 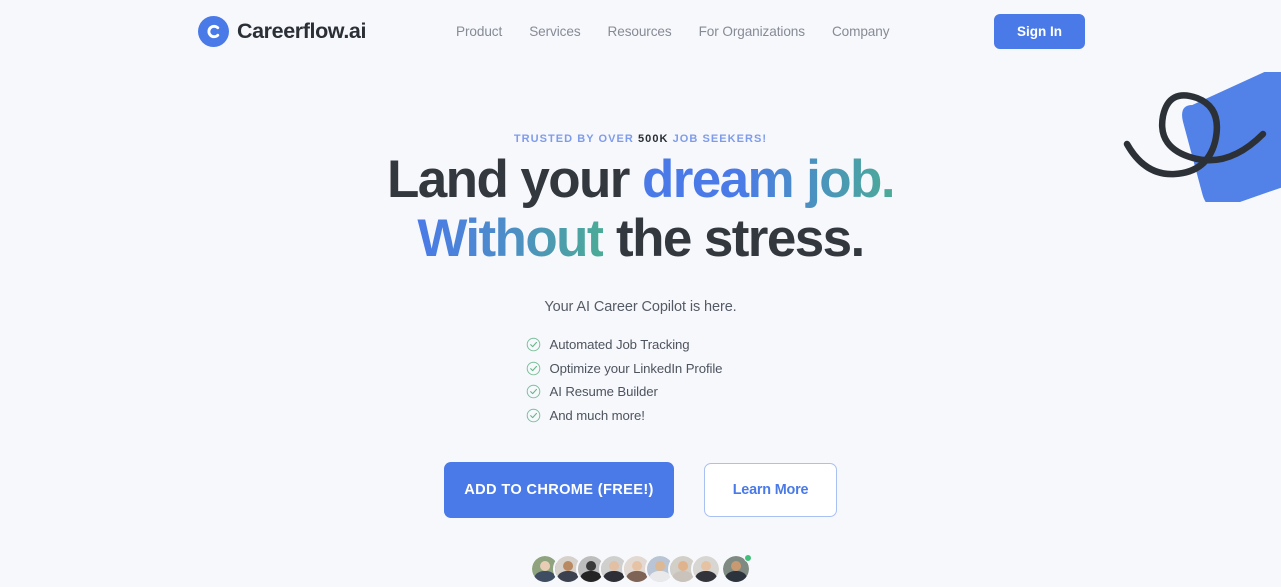 What do you see at coordinates (603, 392) in the screenshot?
I see `feature-label: AI Resume Builder` at bounding box center [603, 392].